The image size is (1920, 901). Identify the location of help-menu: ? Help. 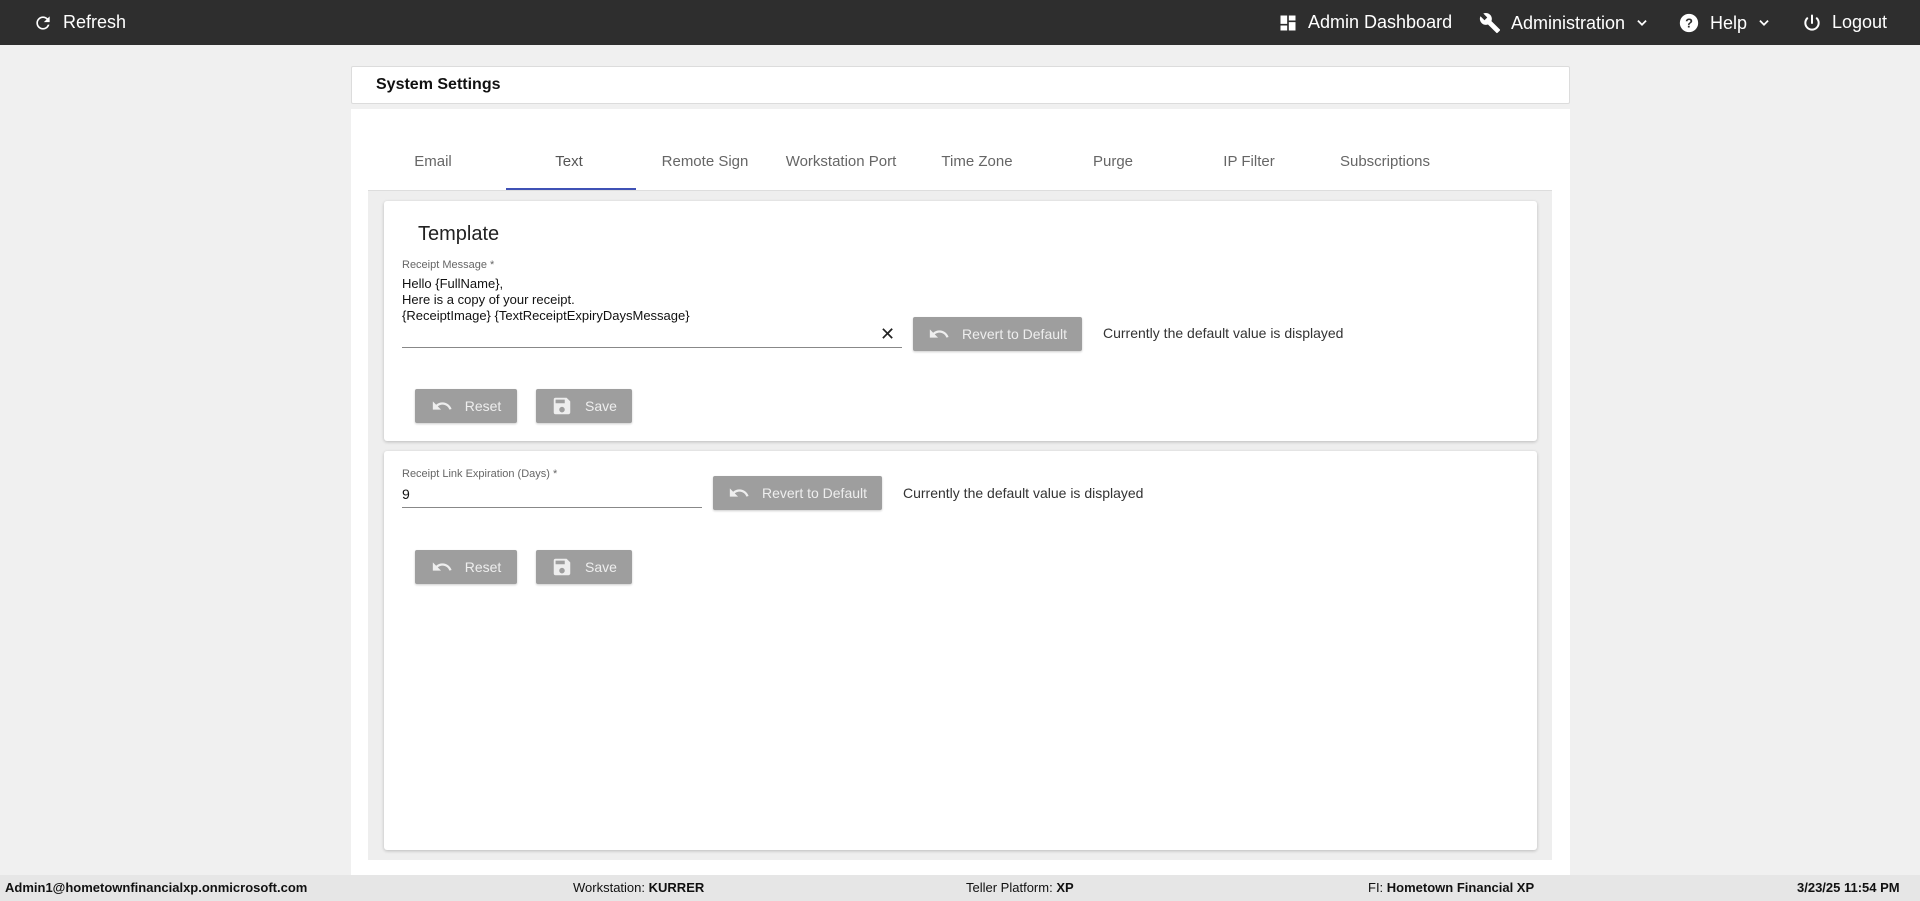
(1724, 23).